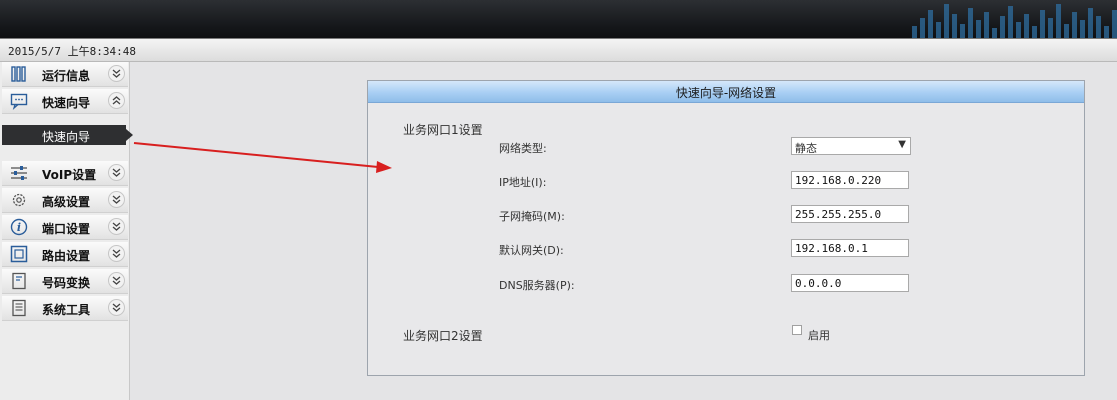 The image size is (1117, 400). What do you see at coordinates (558, 19) in the screenshot?
I see `top-banner` at bounding box center [558, 19].